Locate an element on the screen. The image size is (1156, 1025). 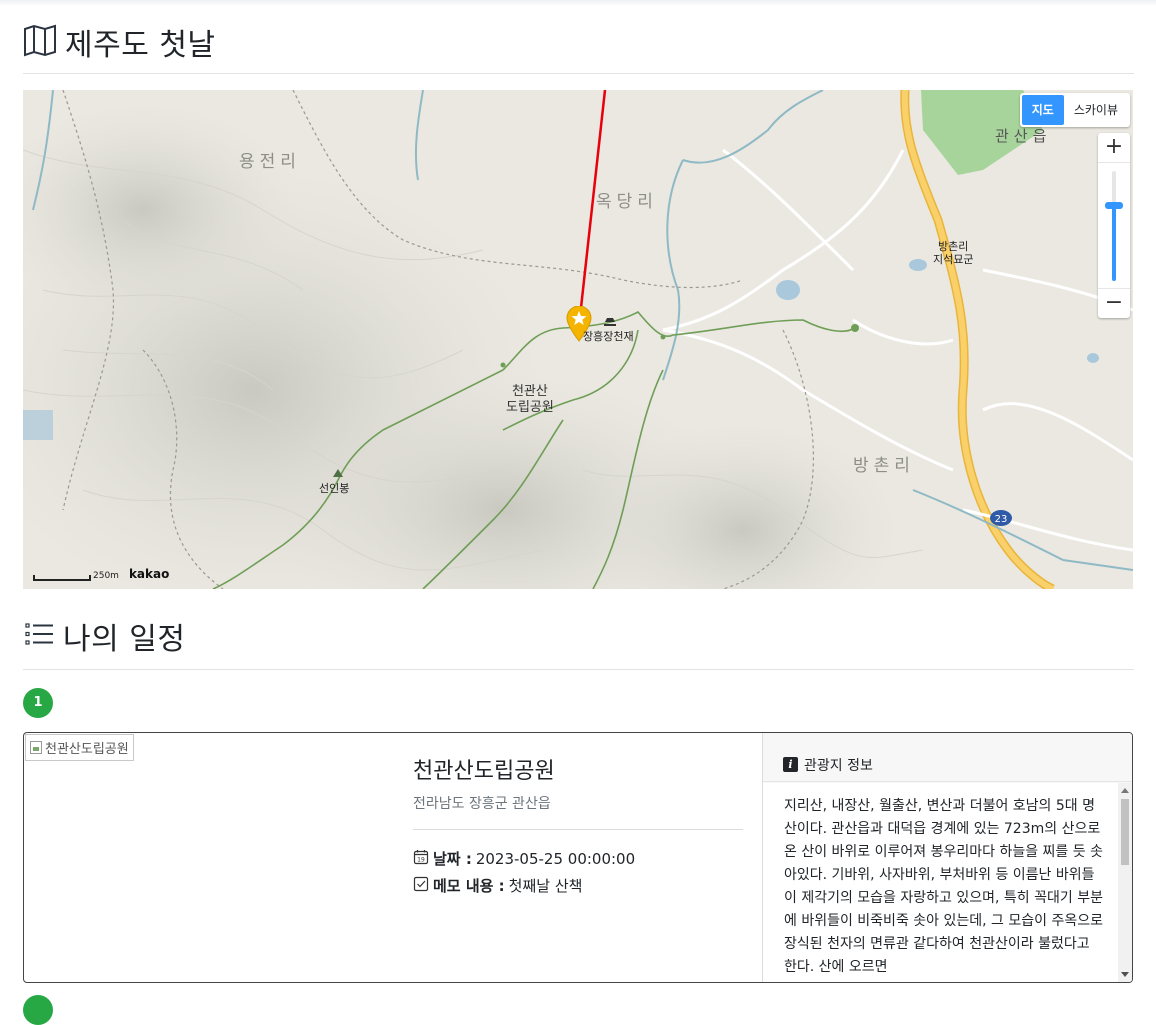
info-divider is located at coordinates (578, 829).